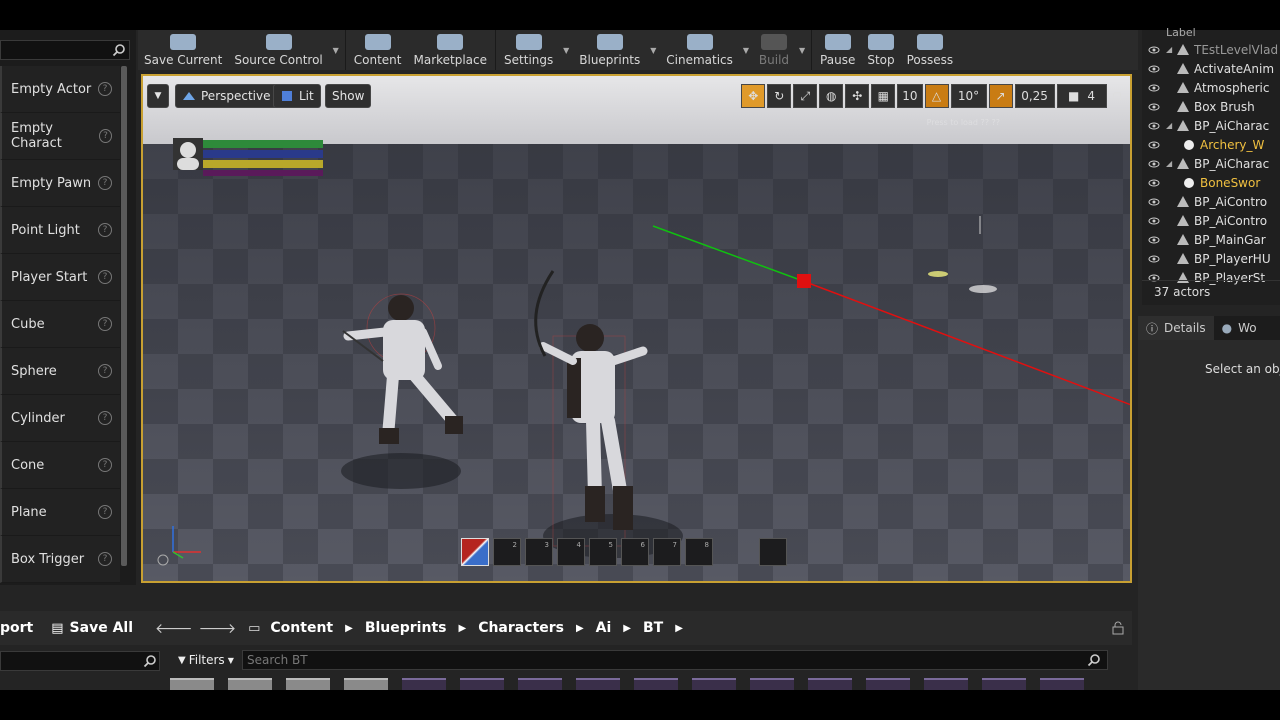 The image size is (1280, 720). I want to click on gizmo-pivot, so click(804, 281).